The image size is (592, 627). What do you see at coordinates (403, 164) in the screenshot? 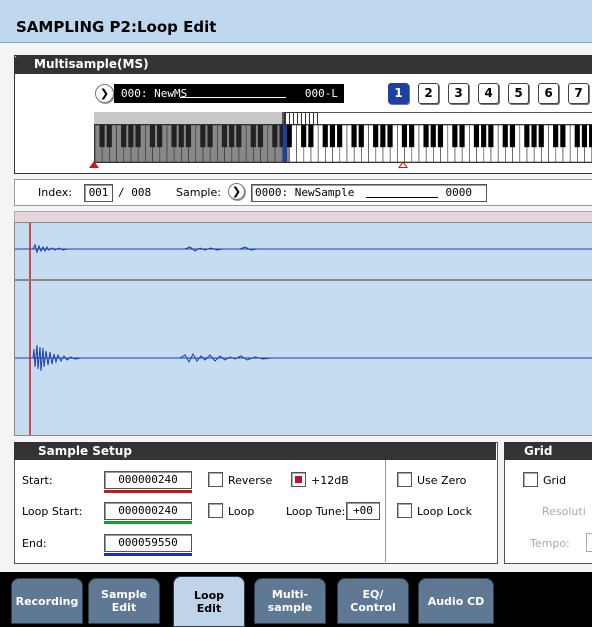
I see `original-key-marker-icon` at bounding box center [403, 164].